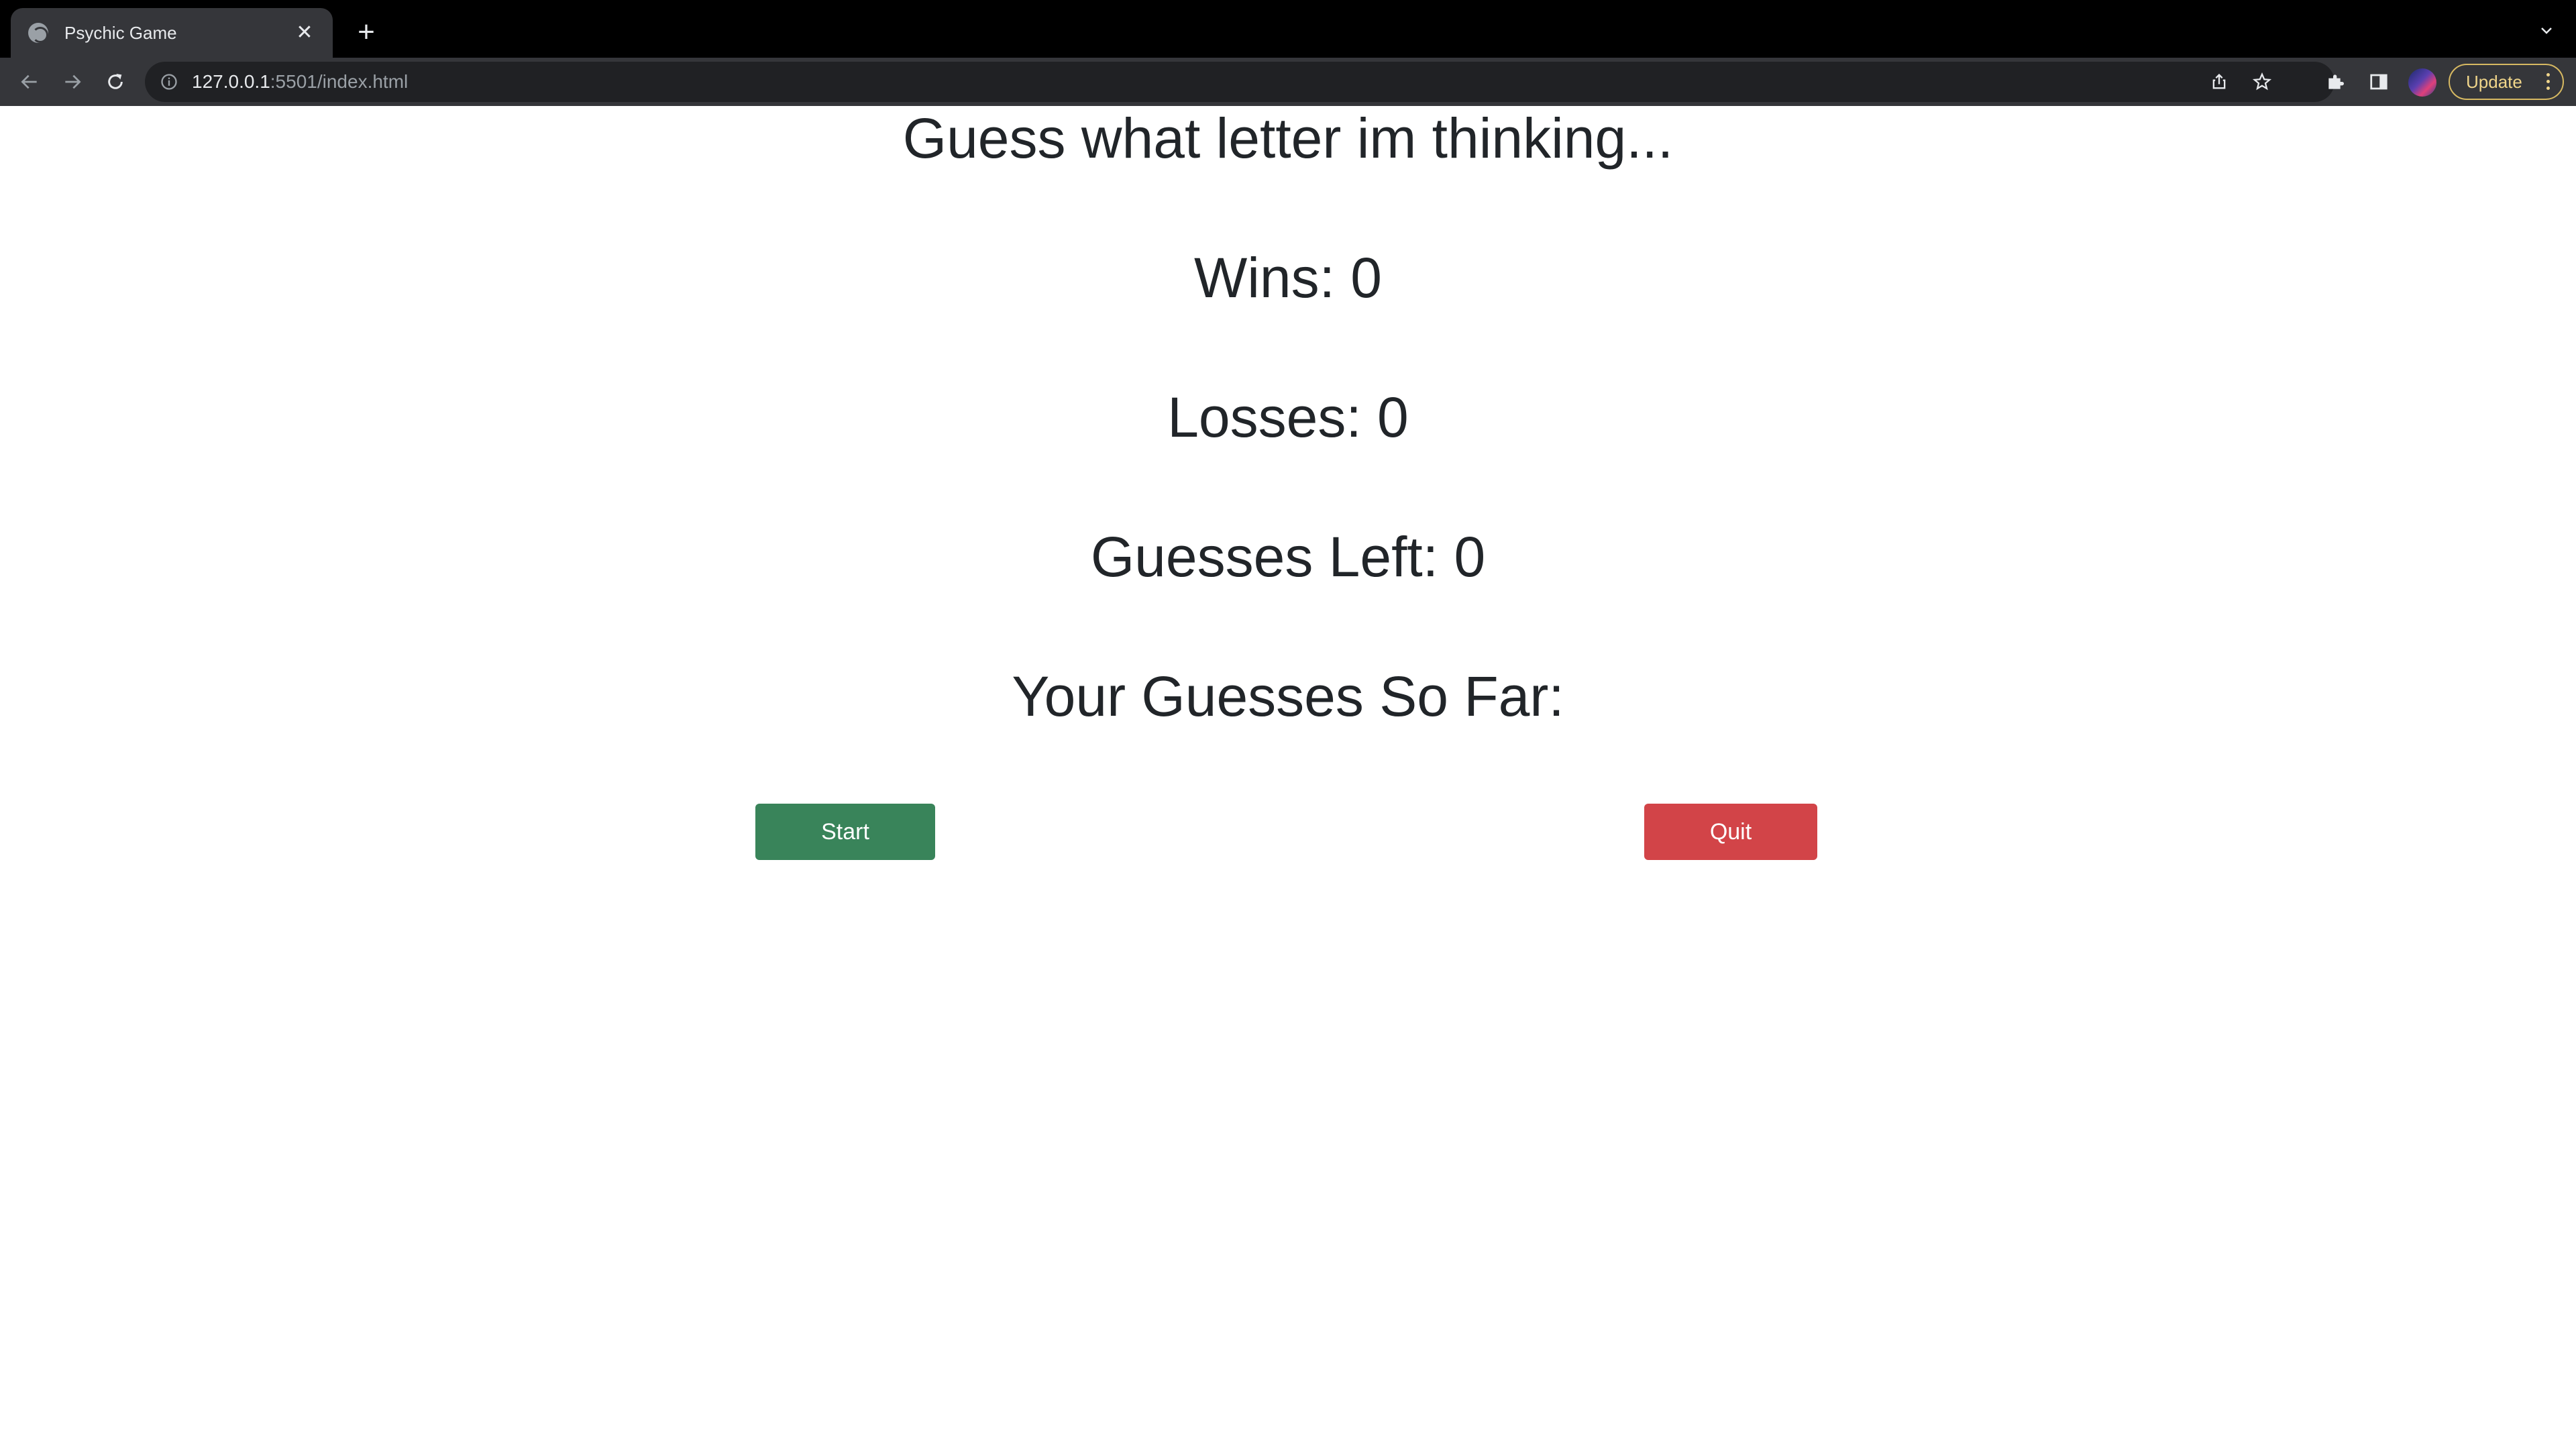  I want to click on browser-tab: Psychic Game ✕, so click(172, 33).